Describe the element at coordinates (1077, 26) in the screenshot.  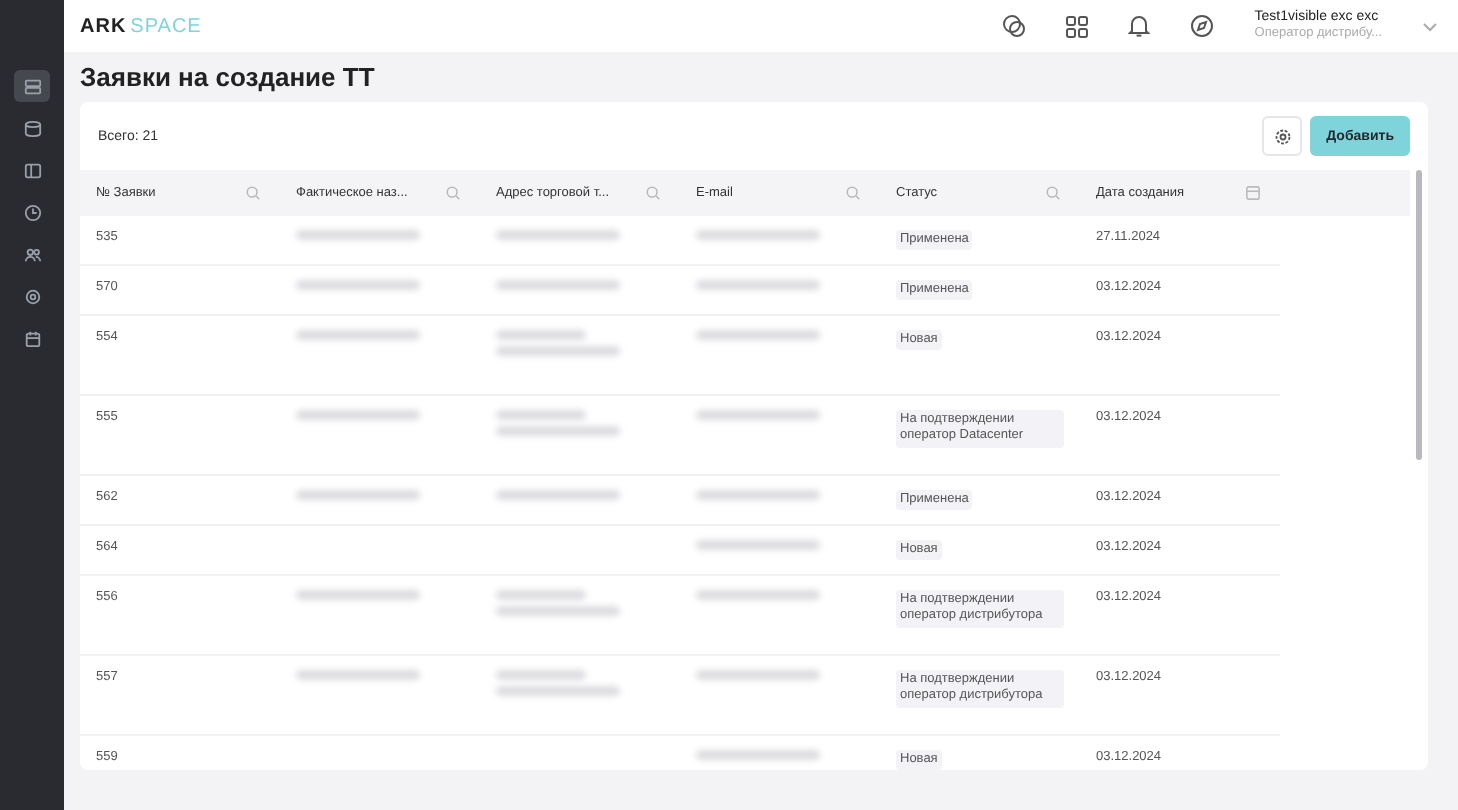
I see `grid-icon` at that location.